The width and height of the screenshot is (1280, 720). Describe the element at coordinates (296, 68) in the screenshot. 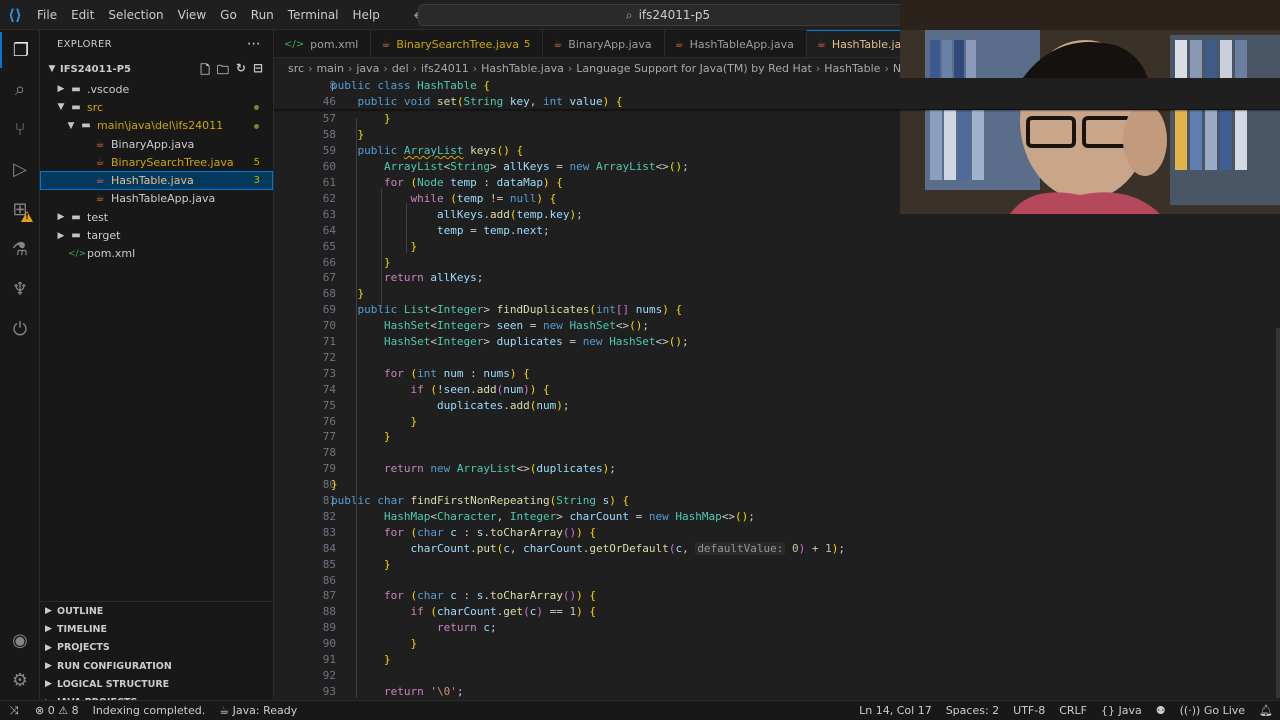

I see `breadcrumb-item: src` at that location.